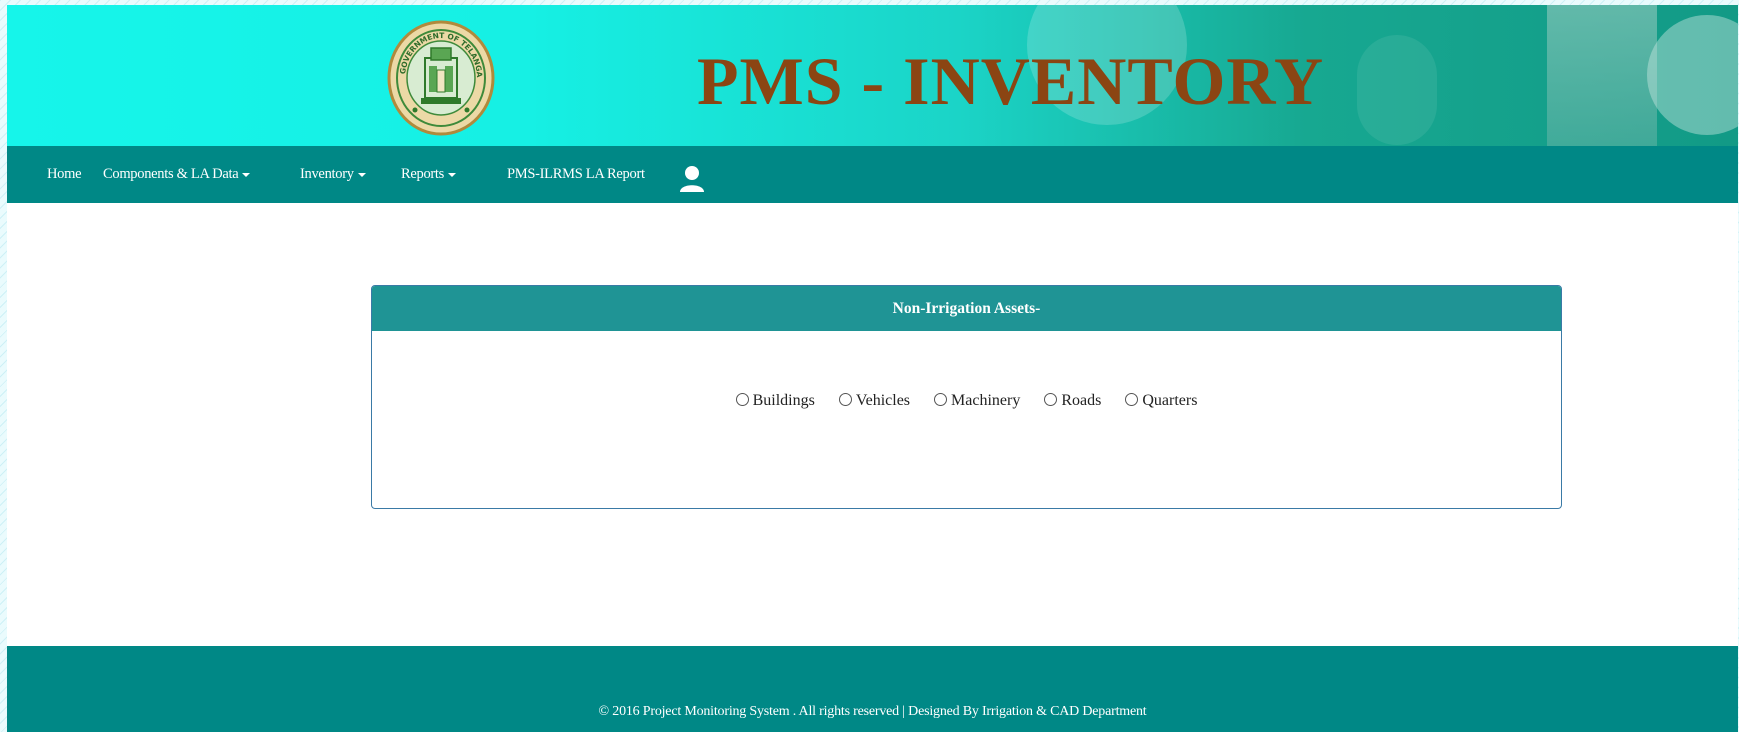 The height and width of the screenshot is (732, 1739). I want to click on radio-buildings: Buildings, so click(775, 401).